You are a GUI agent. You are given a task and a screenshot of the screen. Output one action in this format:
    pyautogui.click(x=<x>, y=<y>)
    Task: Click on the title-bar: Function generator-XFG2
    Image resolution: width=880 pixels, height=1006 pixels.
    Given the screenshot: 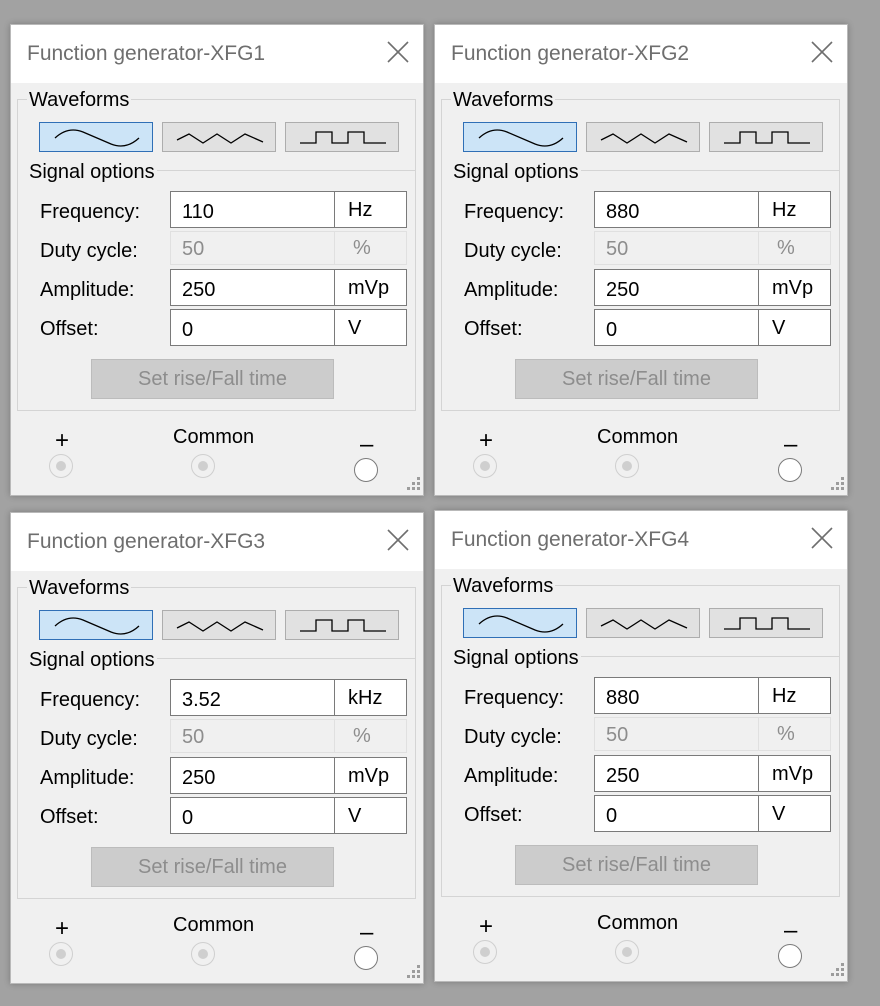 What is the action you would take?
    pyautogui.click(x=641, y=54)
    